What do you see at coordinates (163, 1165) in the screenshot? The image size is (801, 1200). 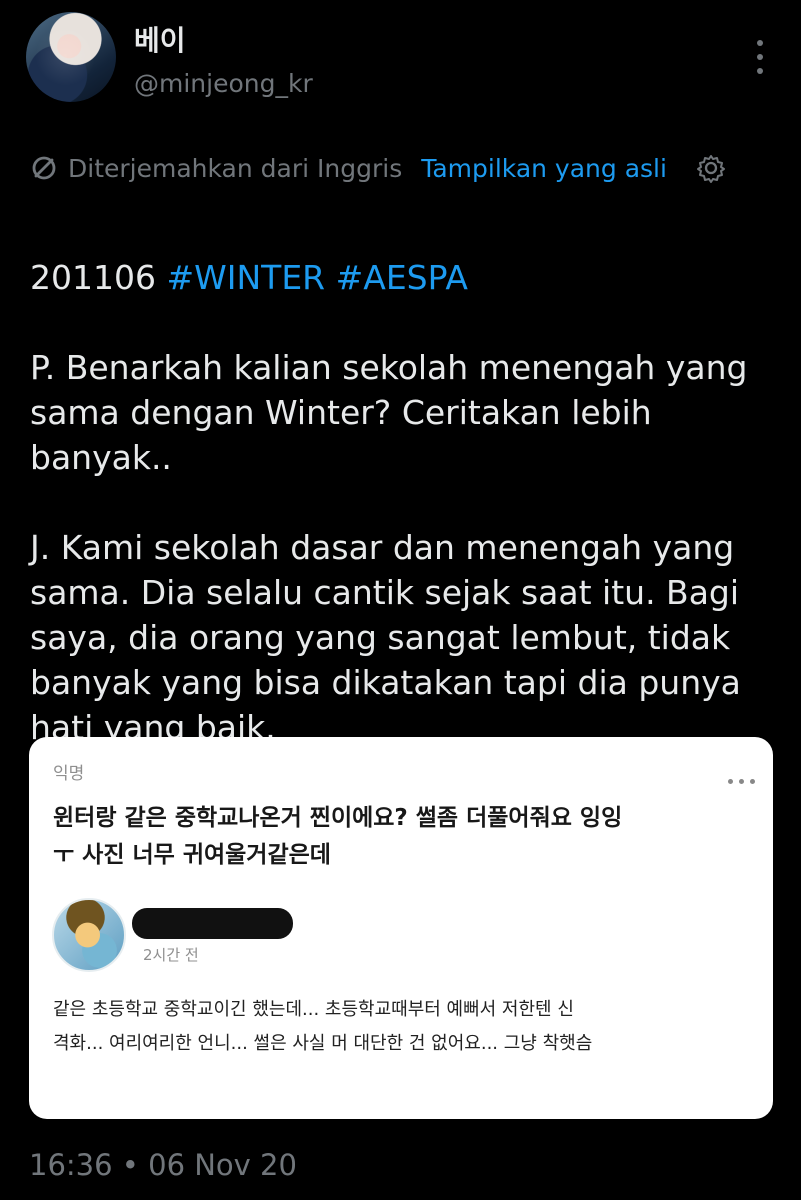 I see `tweet-timestamp: 16:36 • 06 Nov 20` at bounding box center [163, 1165].